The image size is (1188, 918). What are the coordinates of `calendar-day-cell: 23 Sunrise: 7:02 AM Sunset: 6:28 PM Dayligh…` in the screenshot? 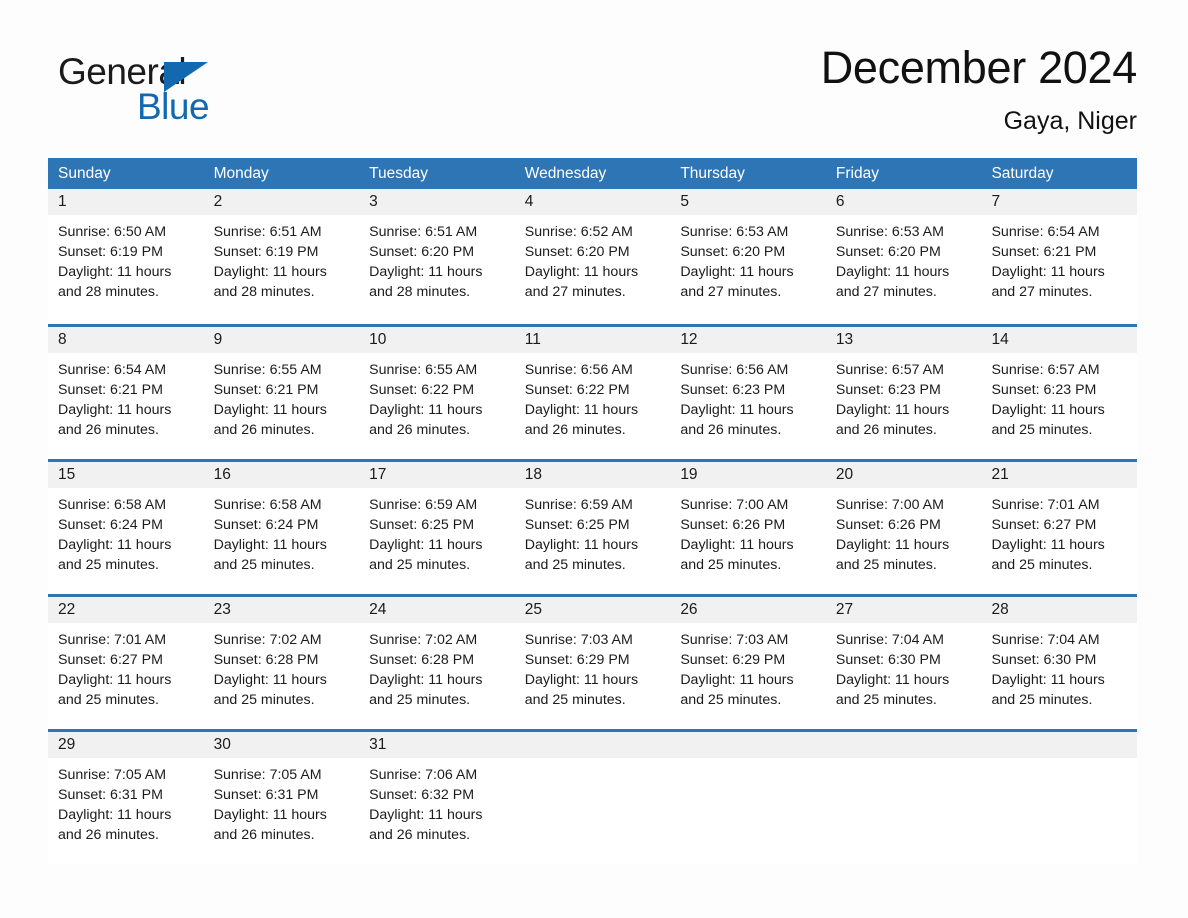 It's located at (281, 663).